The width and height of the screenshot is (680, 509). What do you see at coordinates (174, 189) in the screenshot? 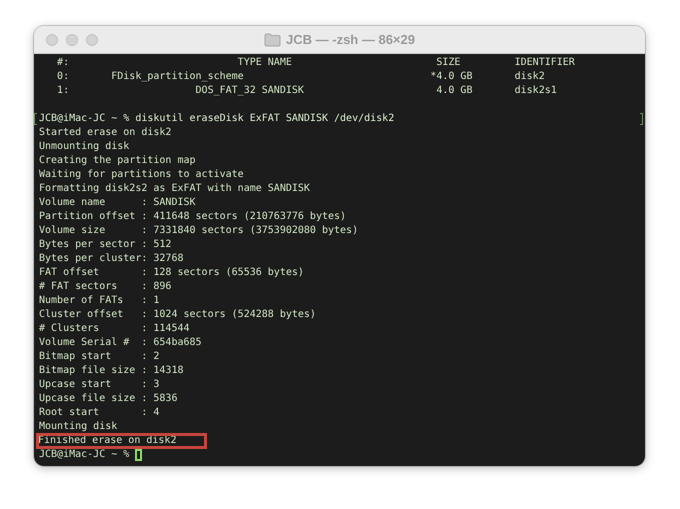
I see `output-line: Formatting disk2s2 as ExFAT with name SANDISK` at bounding box center [174, 189].